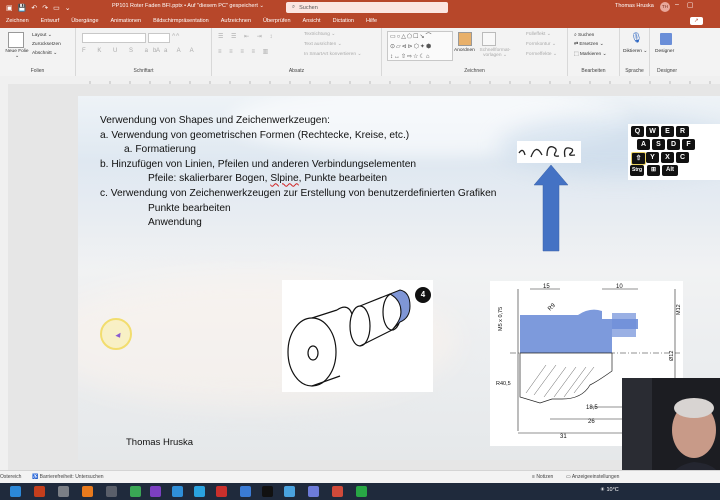 The image size is (720, 500). What do you see at coordinates (690, 5) in the screenshot?
I see `maximize-icon: ▢` at bounding box center [690, 5].